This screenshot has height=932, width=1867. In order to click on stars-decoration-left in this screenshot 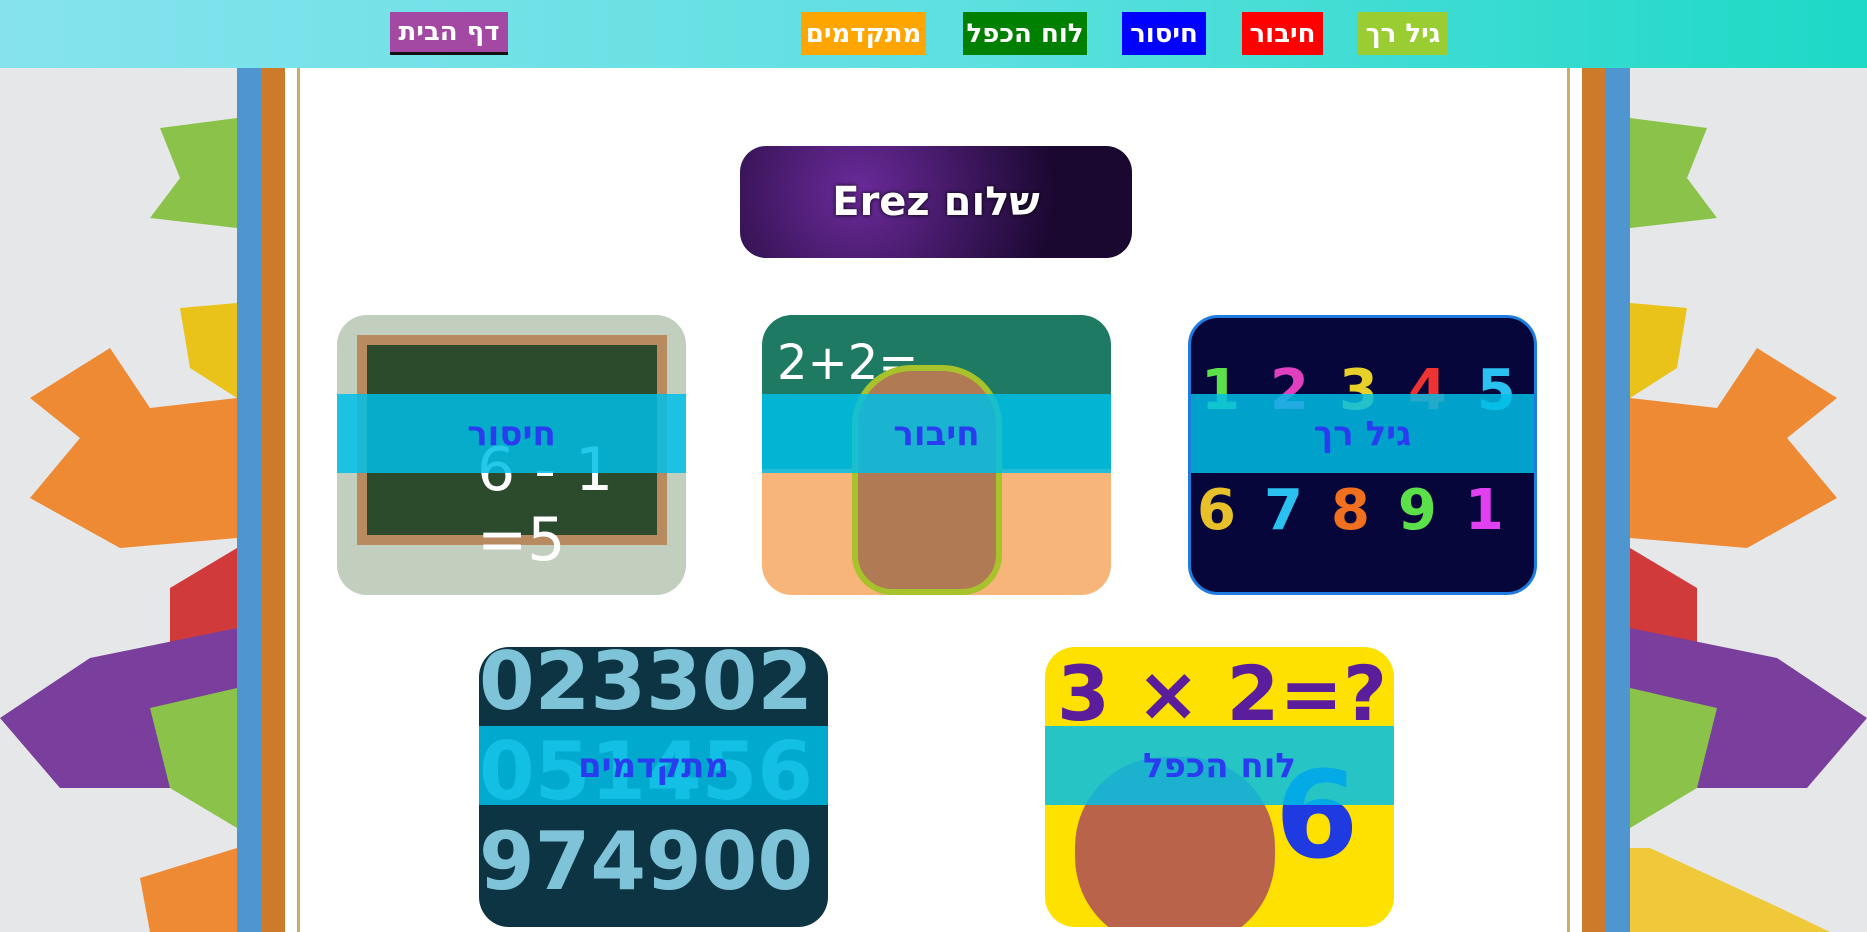, I will do `click(118, 525)`.